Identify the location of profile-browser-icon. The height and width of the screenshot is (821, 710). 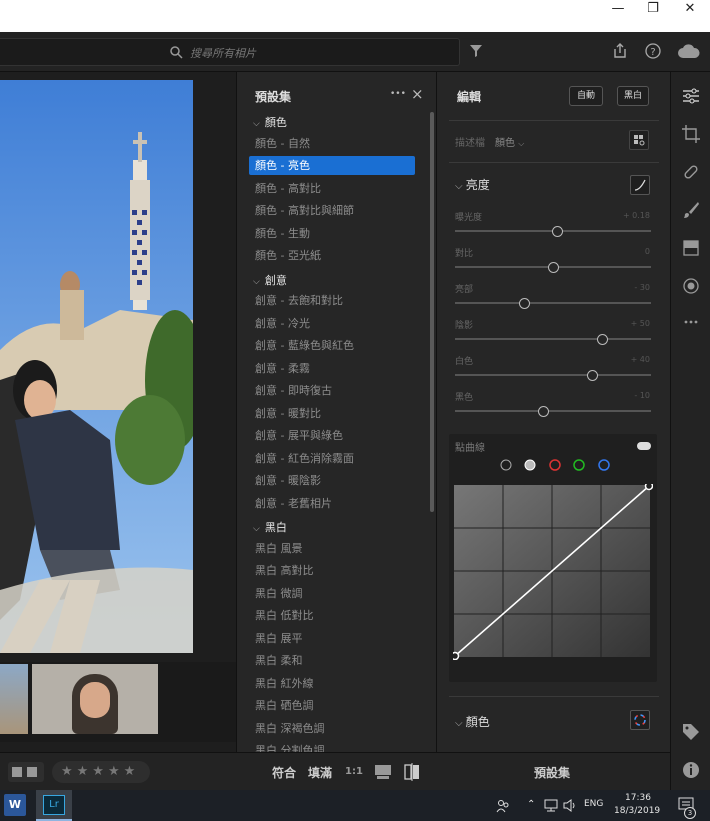
(639, 140).